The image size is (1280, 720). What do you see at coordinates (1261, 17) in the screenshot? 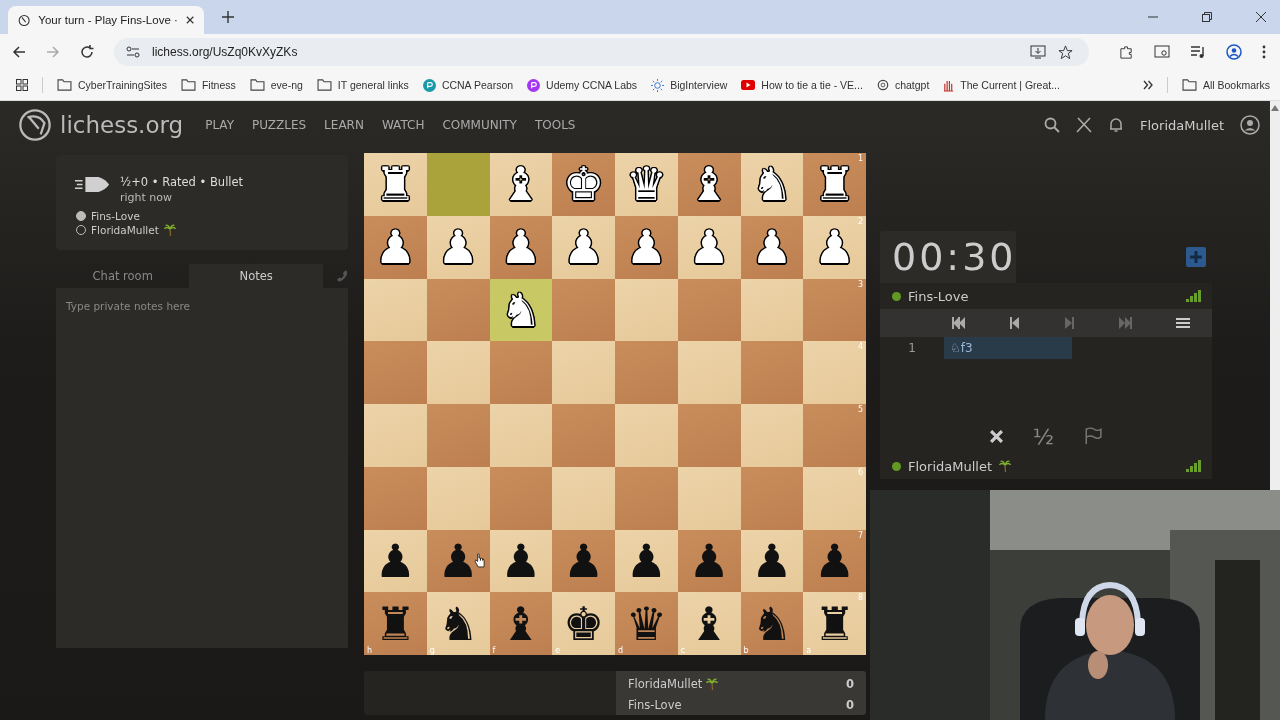
I see `close-window-icon` at bounding box center [1261, 17].